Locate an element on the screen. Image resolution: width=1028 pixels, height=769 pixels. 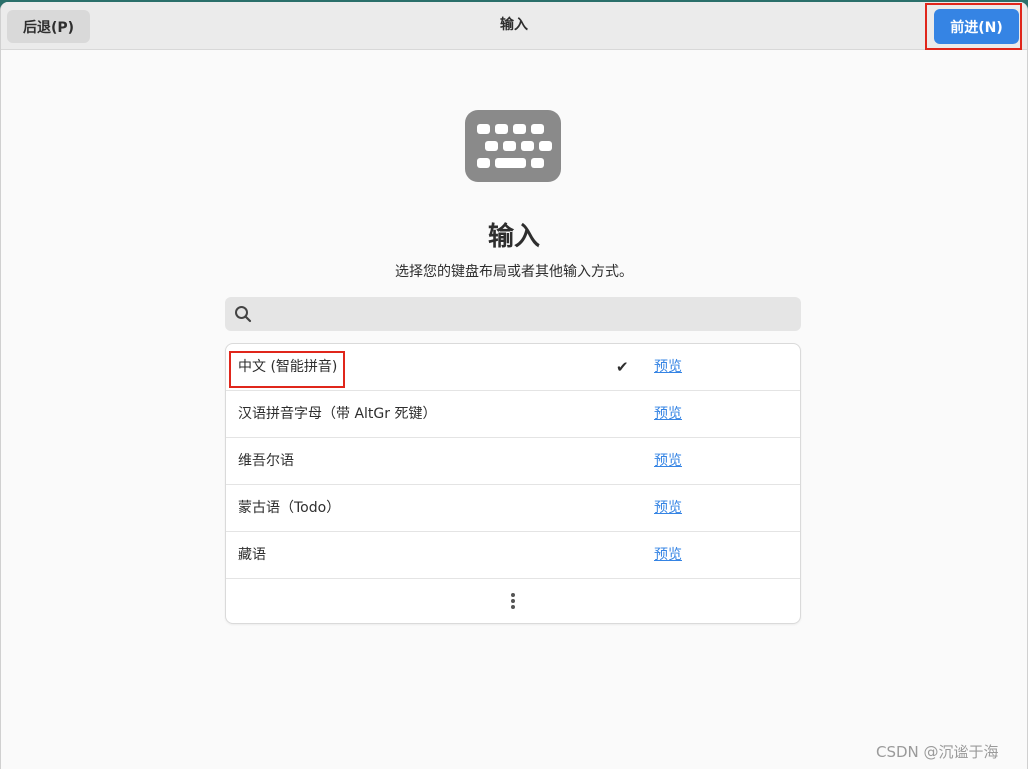
spacebar-shape is located at coordinates (510, 163).